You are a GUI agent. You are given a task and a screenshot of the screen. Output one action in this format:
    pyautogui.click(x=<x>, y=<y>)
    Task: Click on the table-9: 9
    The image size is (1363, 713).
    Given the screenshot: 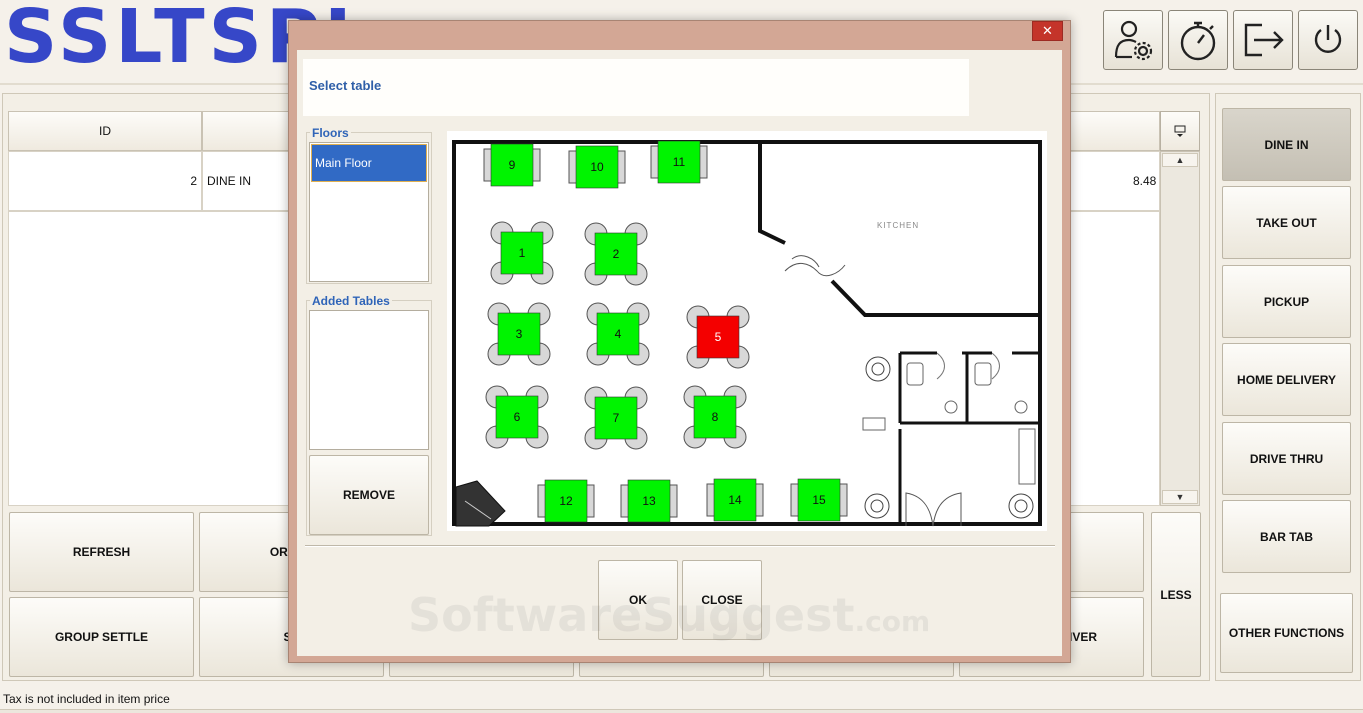 What is the action you would take?
    pyautogui.click(x=512, y=165)
    